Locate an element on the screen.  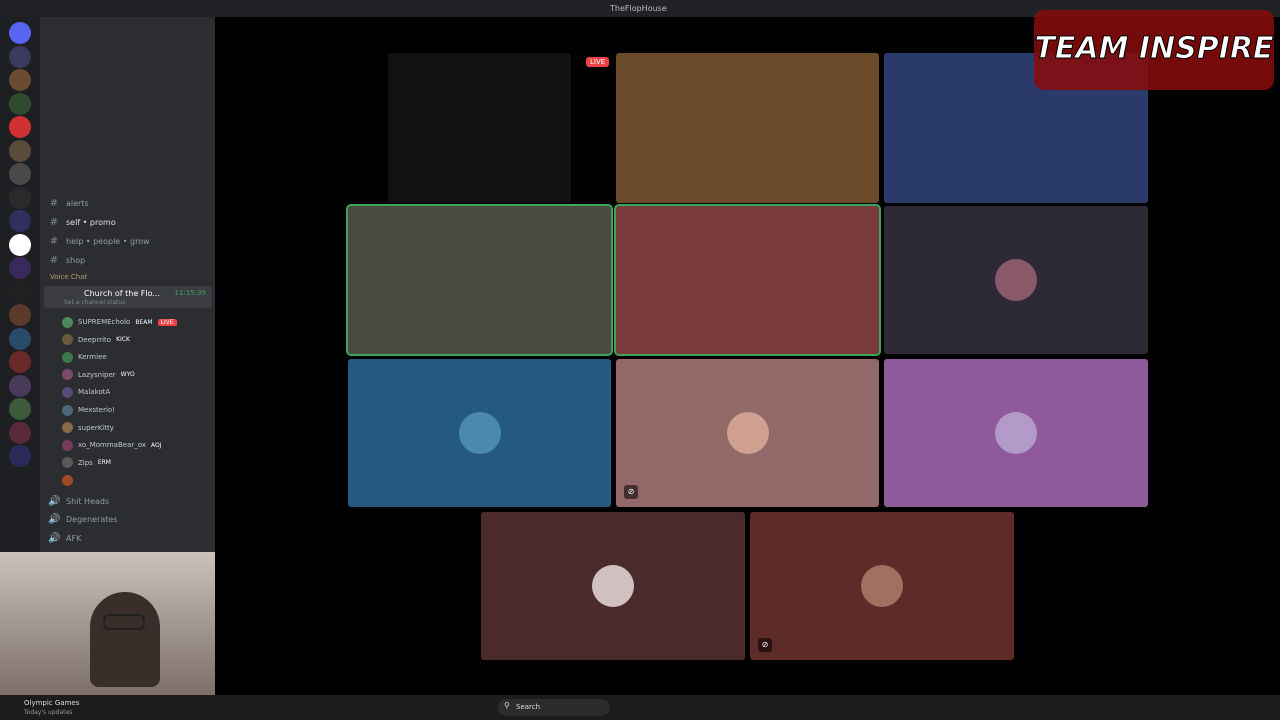
channel-label: help • people • grow is located at coordinates (108, 241).